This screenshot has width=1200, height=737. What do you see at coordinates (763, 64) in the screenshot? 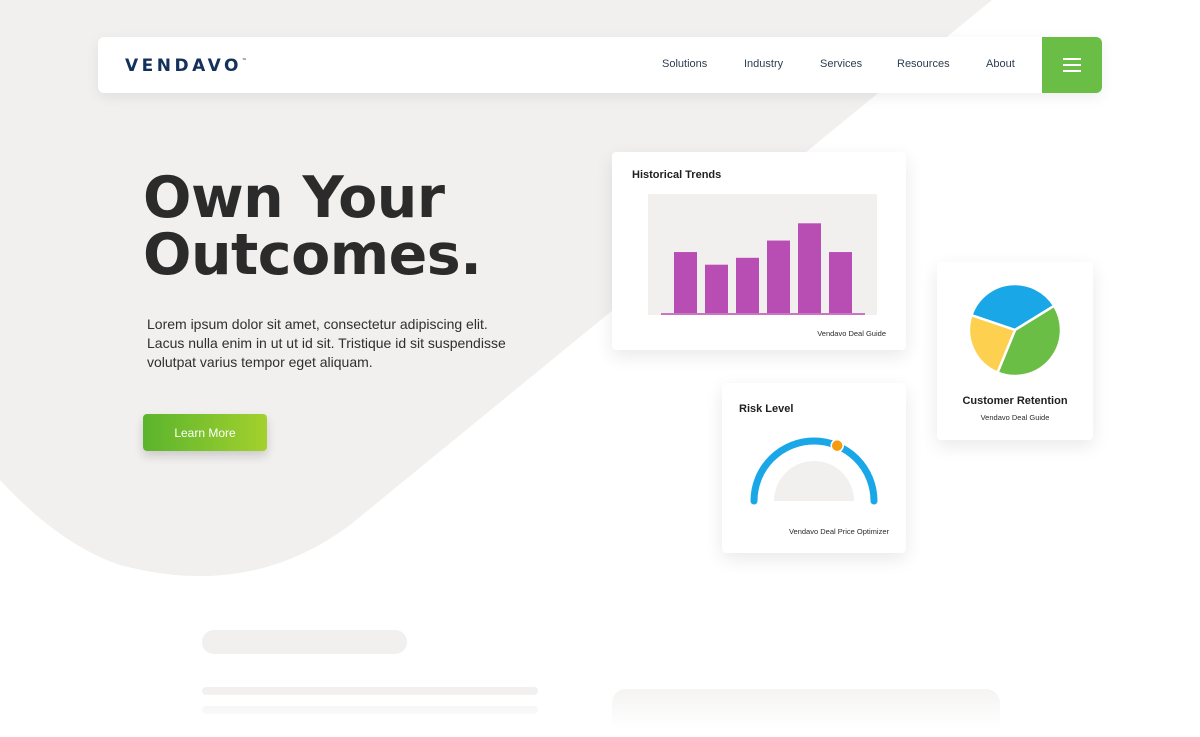
I see `nav-item-industry: Industry` at bounding box center [763, 64].